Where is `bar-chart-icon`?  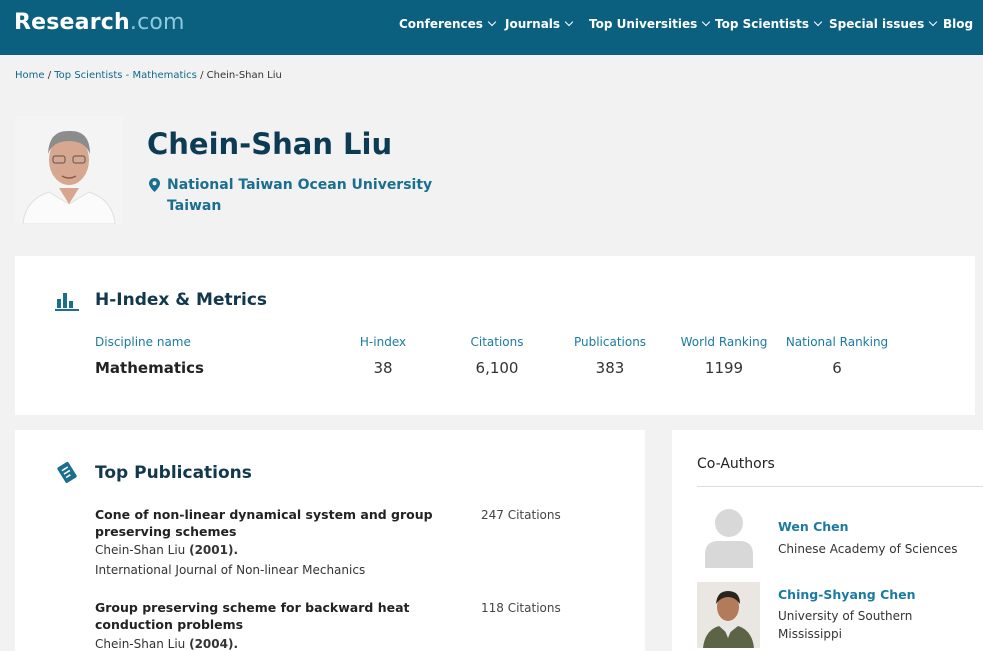 bar-chart-icon is located at coordinates (67, 303).